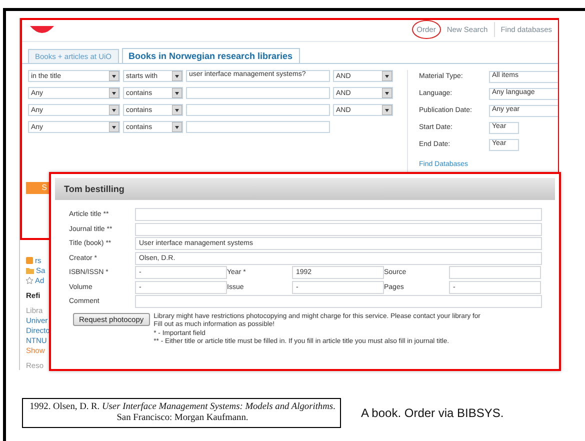 This screenshot has height=441, width=585. I want to click on logo-icon, so click(42, 30).